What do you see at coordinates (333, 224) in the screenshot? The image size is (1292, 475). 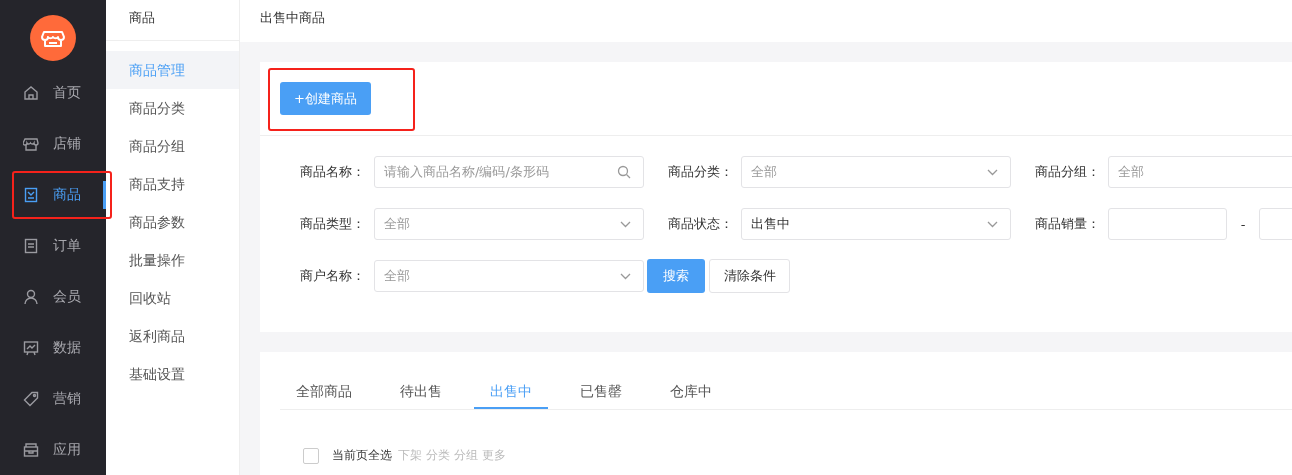 I see `filter-label: 商品类型：` at bounding box center [333, 224].